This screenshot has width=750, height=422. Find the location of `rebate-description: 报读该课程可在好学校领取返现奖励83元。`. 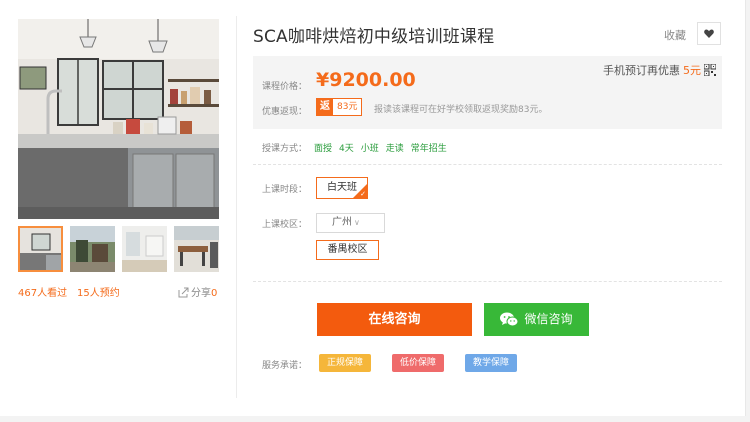

rebate-description: 报读该课程可在好学校领取返现奖励83元。 is located at coordinates (461, 110).